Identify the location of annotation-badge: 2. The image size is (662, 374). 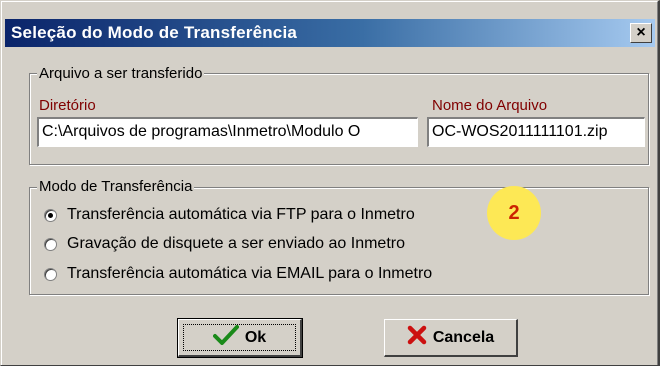
(514, 213).